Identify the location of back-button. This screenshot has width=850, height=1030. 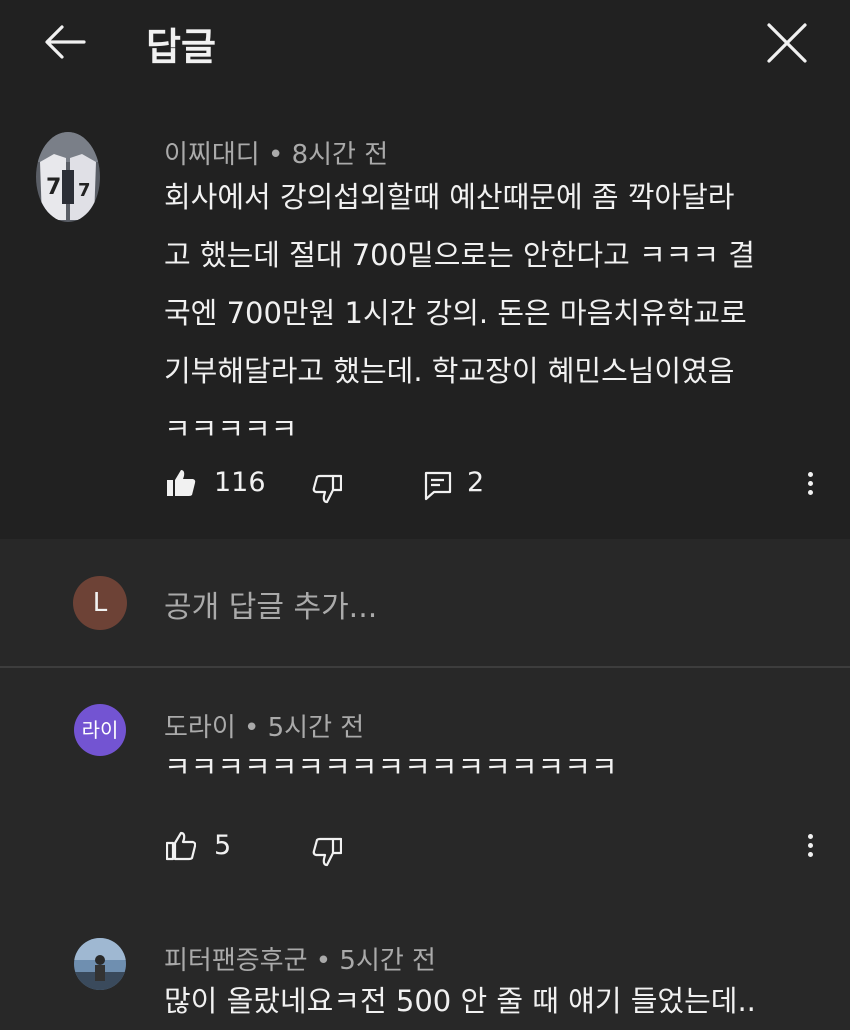
(65, 42).